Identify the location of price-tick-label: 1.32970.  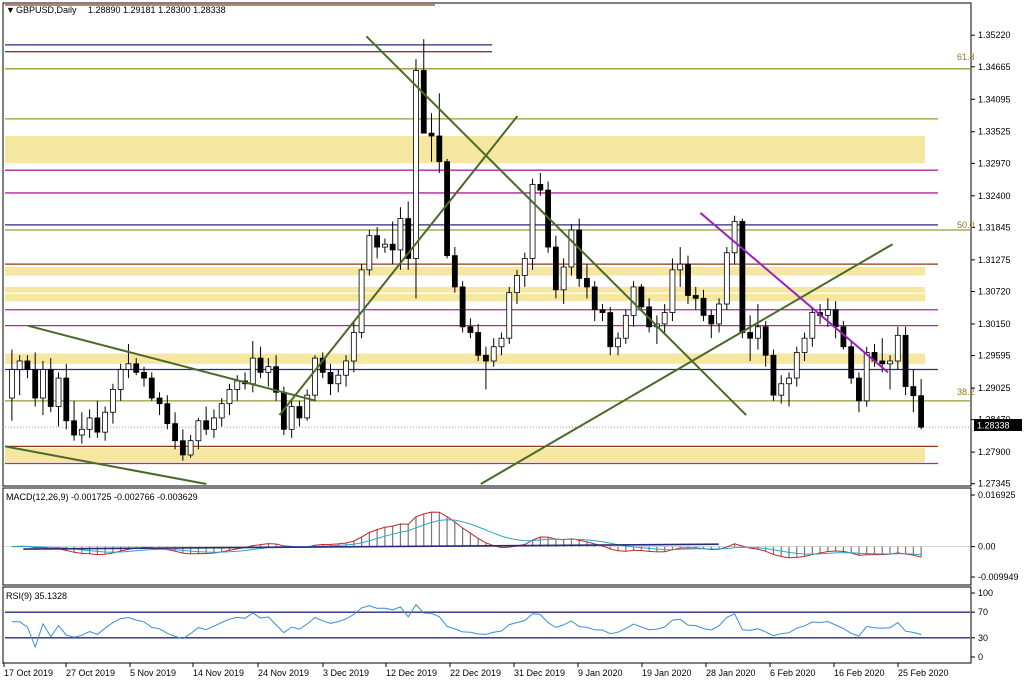
(994, 163).